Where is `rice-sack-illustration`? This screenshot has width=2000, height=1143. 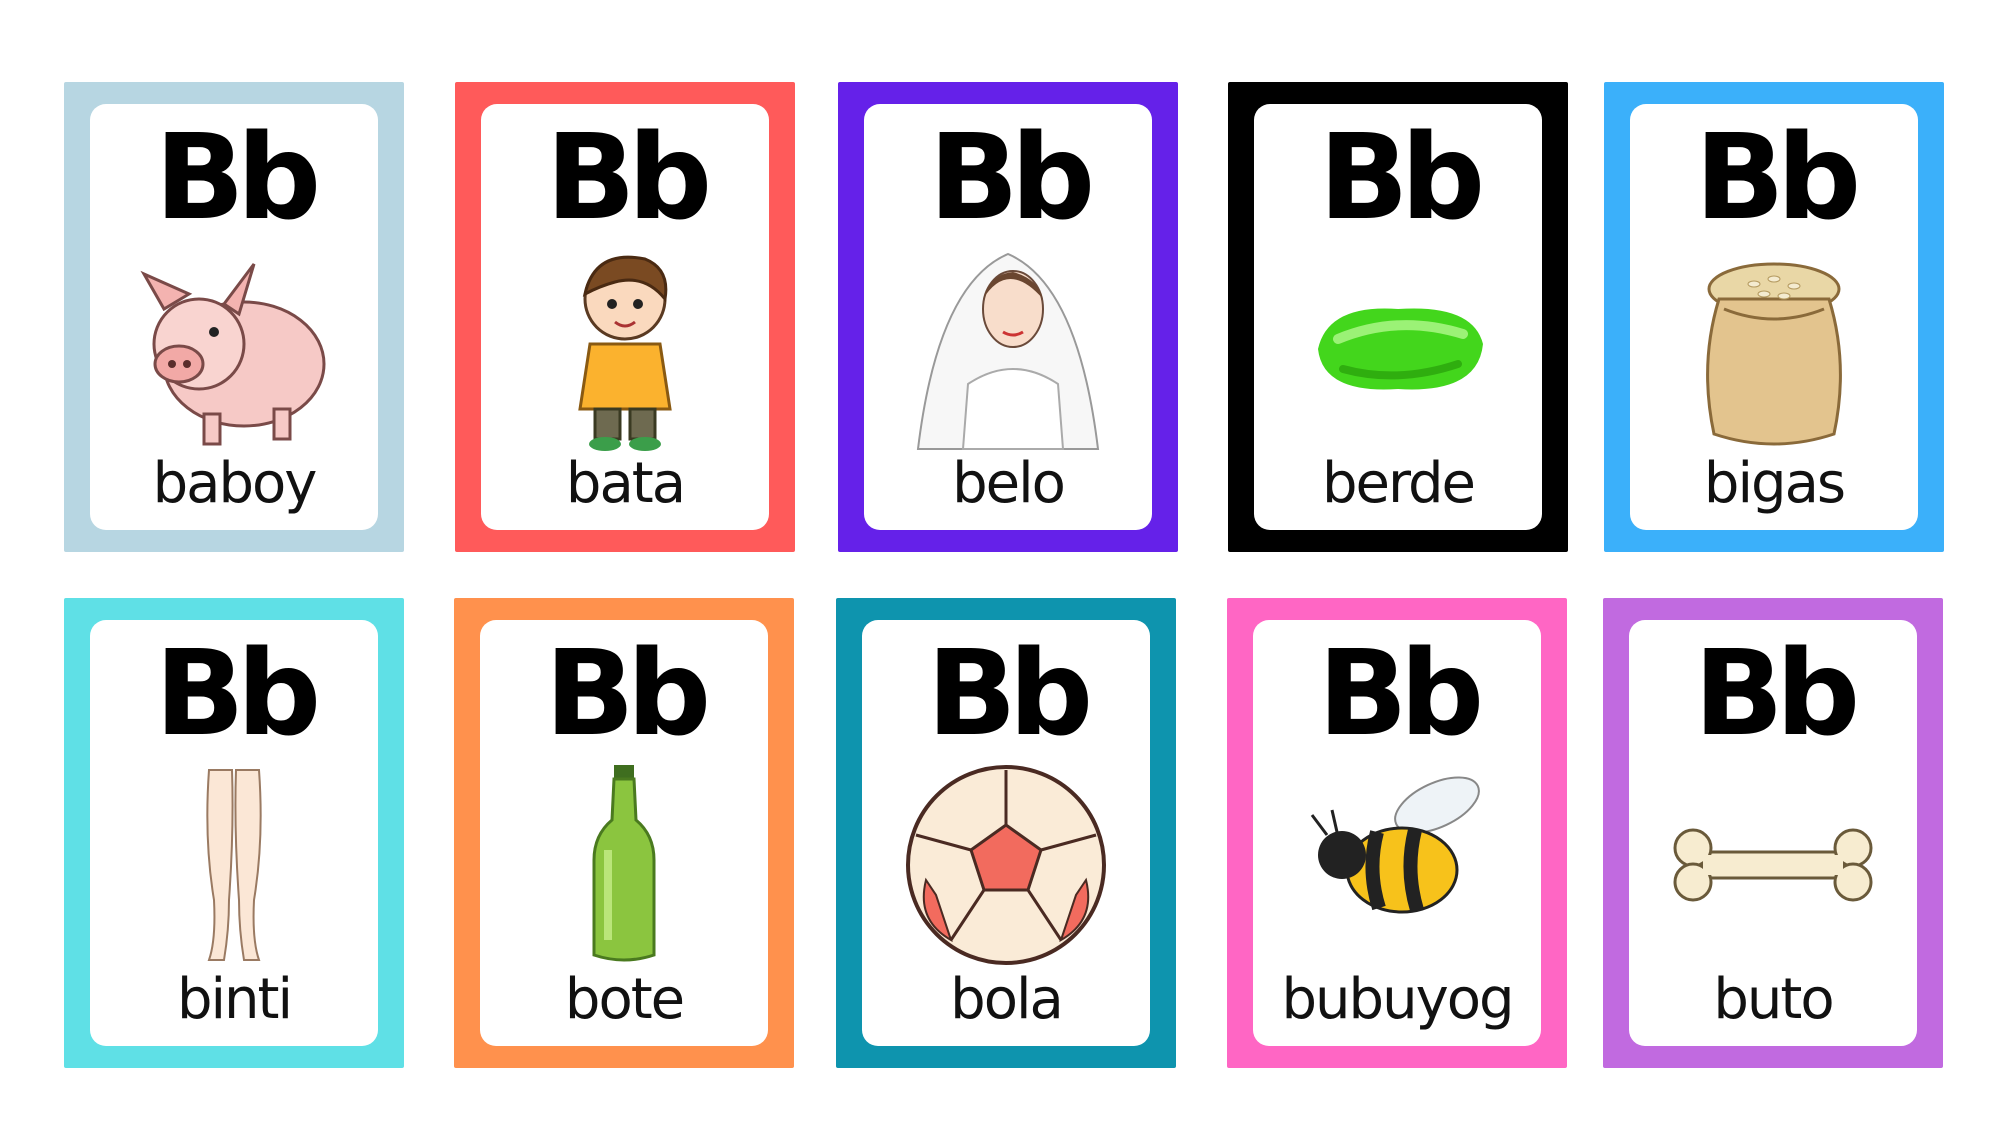
rice-sack-illustration is located at coordinates (1774, 349).